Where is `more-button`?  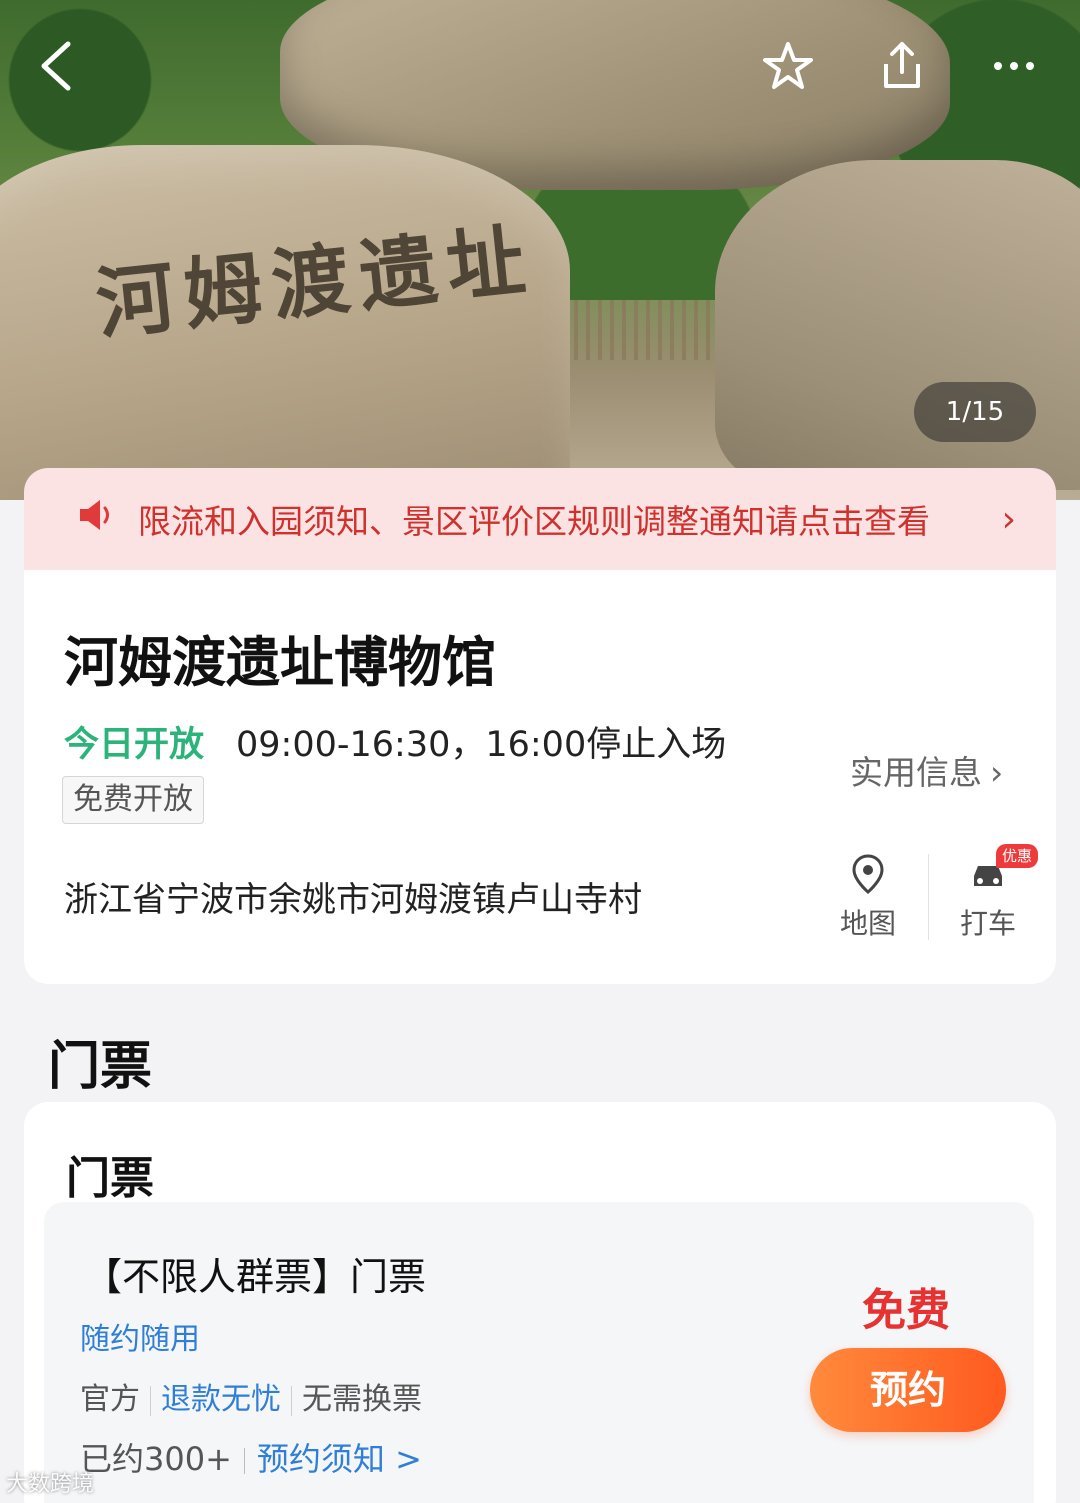
more-button is located at coordinates (1014, 68).